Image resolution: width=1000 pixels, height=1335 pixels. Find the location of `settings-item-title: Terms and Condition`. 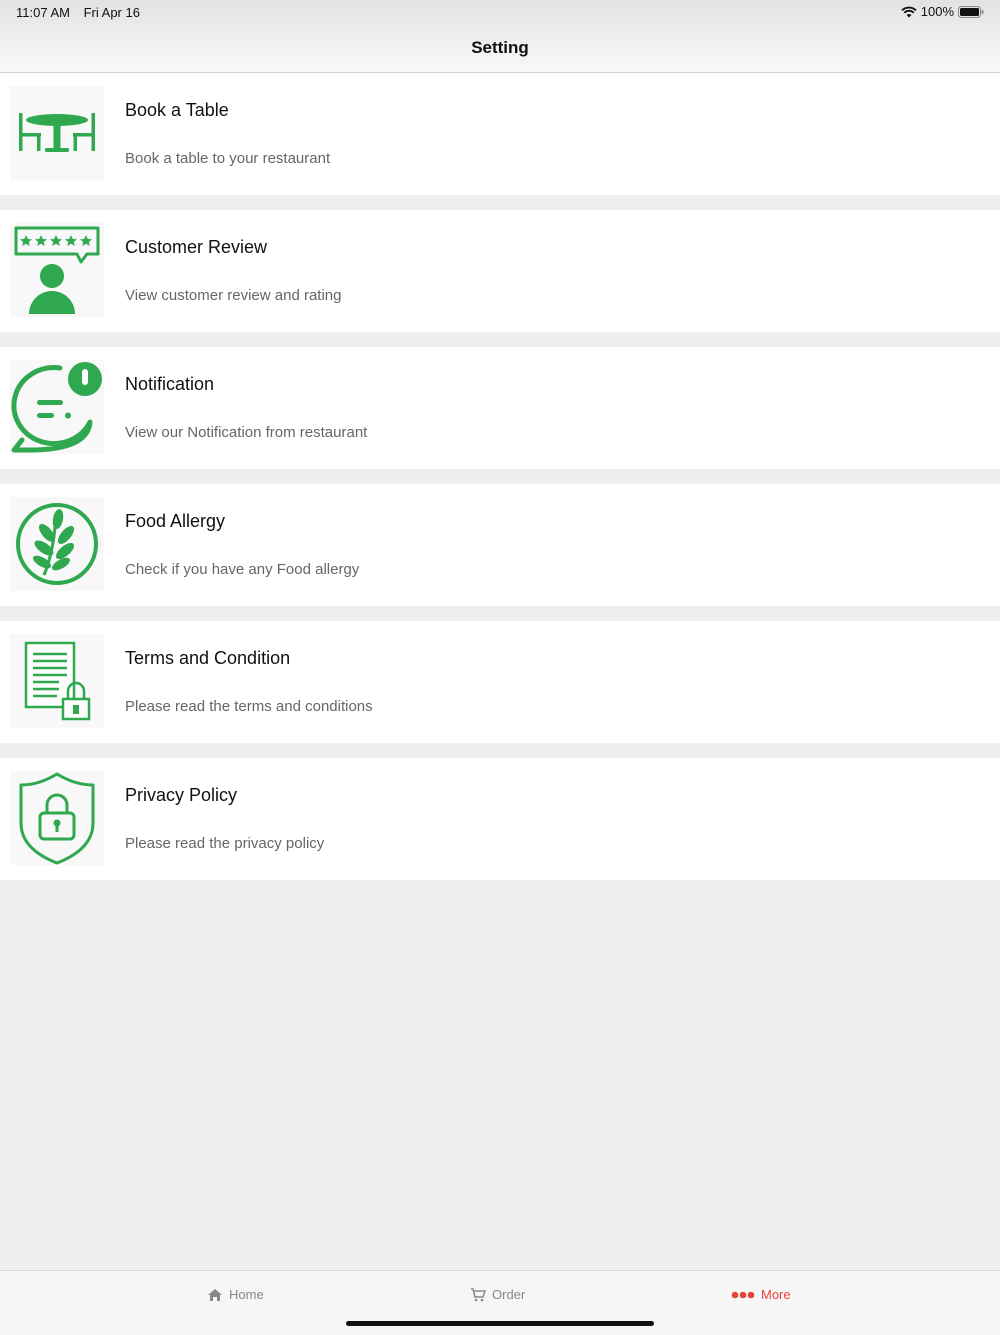

settings-item-title: Terms and Condition is located at coordinates (208, 658).